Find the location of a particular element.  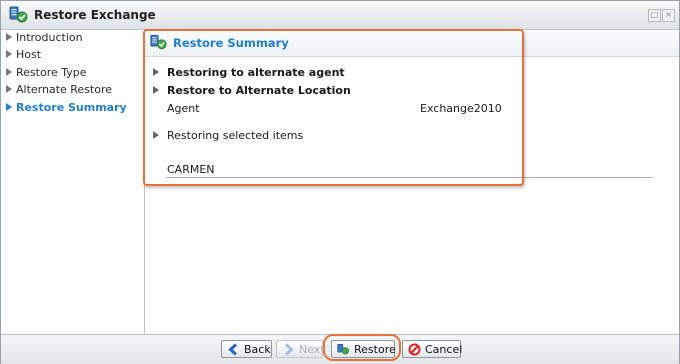

restore-button: Restore is located at coordinates (363, 349).